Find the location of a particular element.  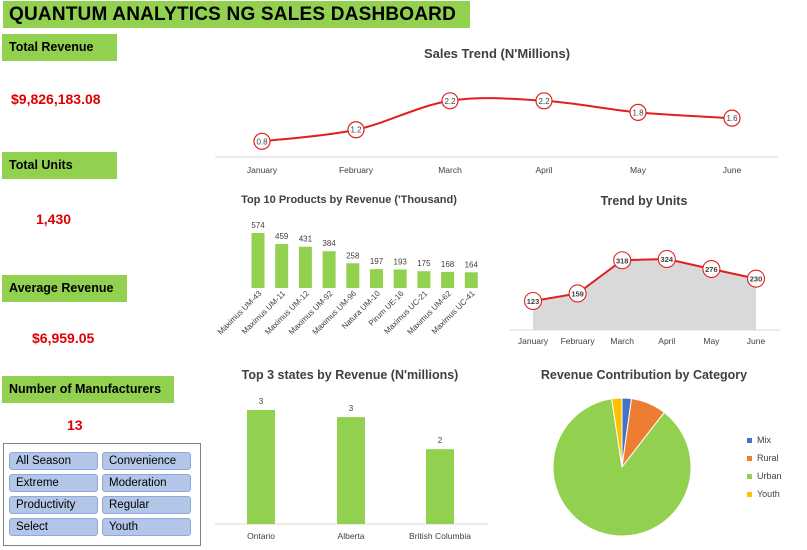

top-products-data-label: 431 is located at coordinates (306, 239).